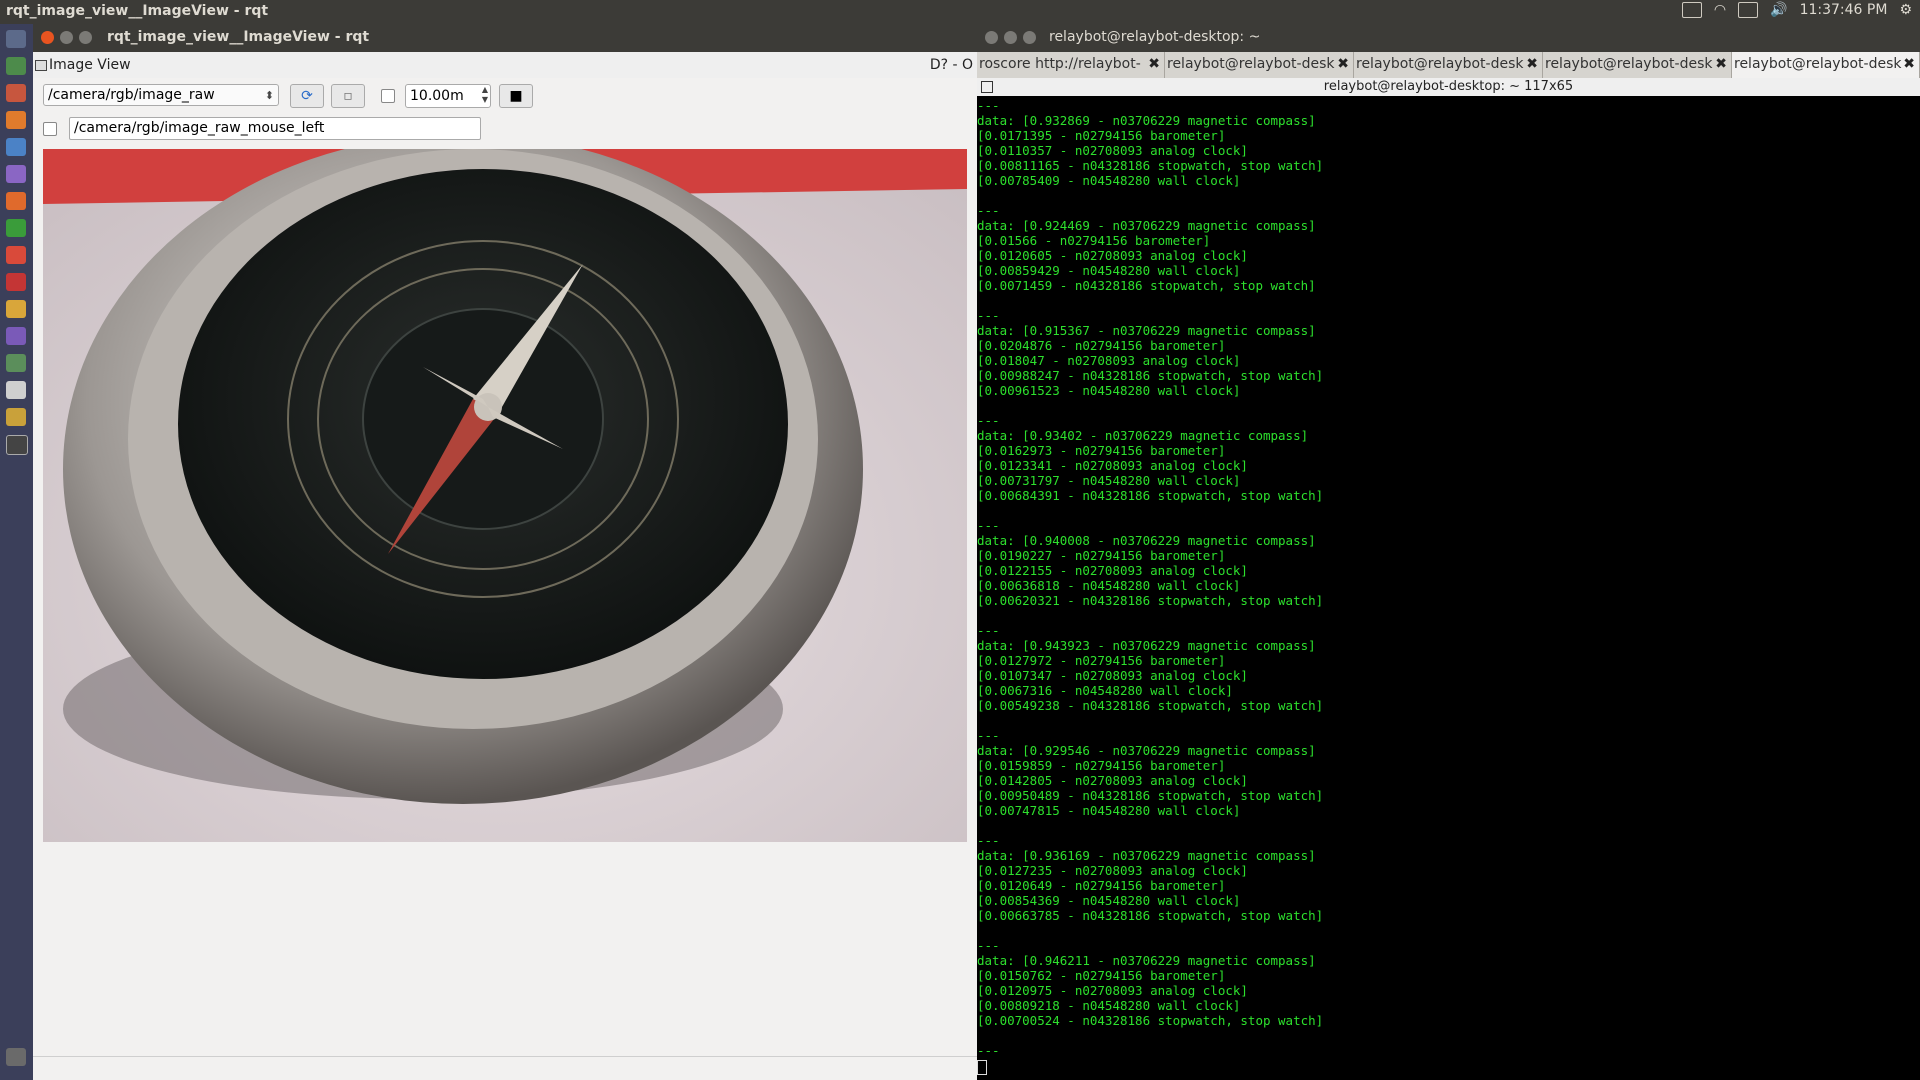 The width and height of the screenshot is (1920, 1080). I want to click on status-divider, so click(505, 1056).